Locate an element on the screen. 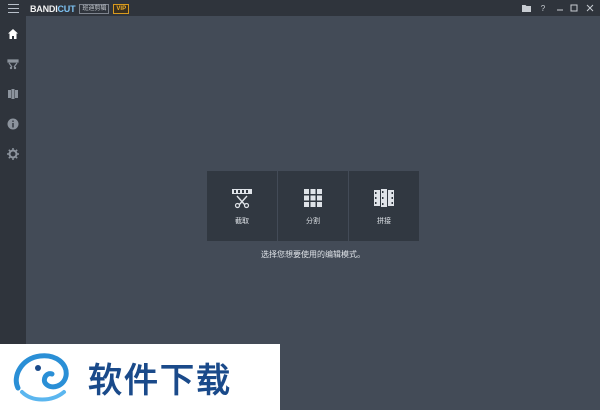  mode-trim-button: 截取 is located at coordinates (242, 206).